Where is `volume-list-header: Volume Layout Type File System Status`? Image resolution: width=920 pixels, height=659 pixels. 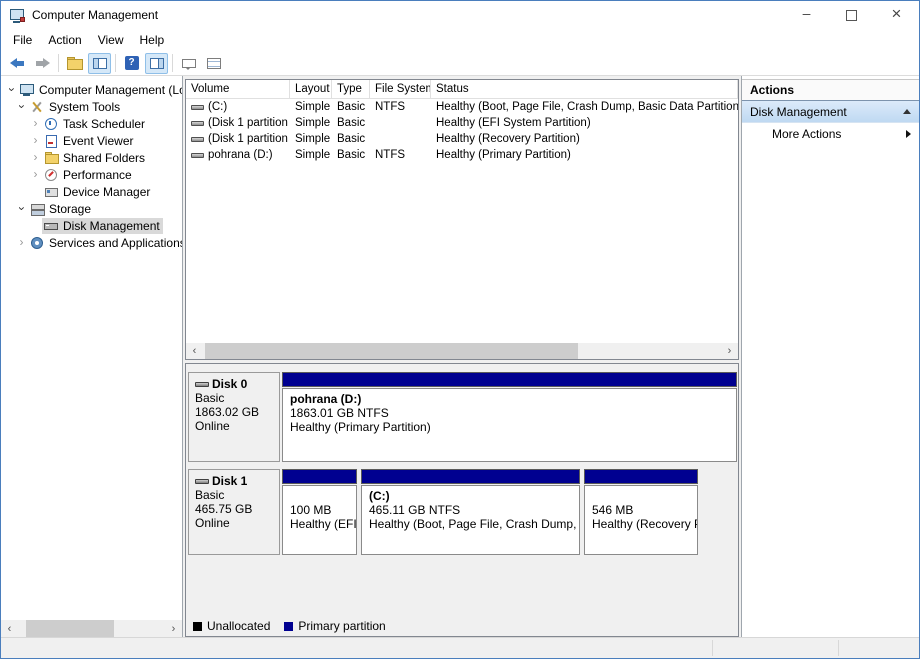
volume-list-header: Volume Layout Type File System Status is located at coordinates (462, 89).